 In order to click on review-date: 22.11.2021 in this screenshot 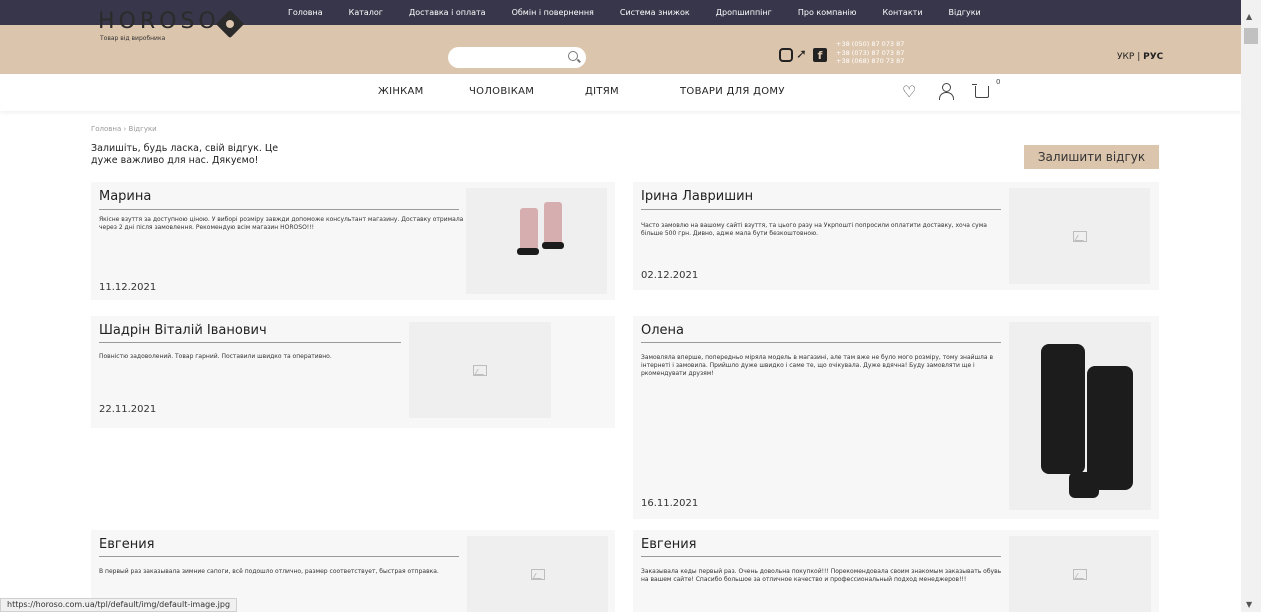, I will do `click(128, 409)`.